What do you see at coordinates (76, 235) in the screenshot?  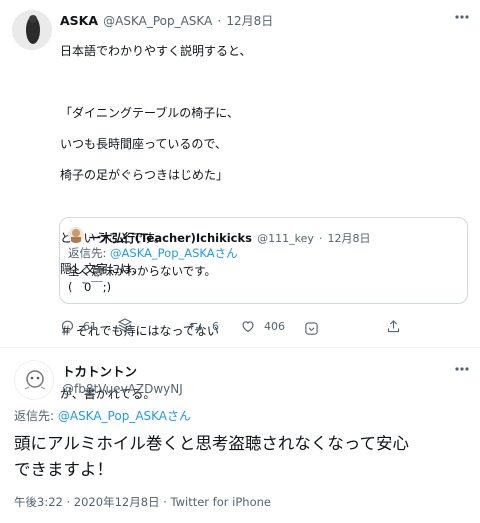 I see `quote-avatar` at bounding box center [76, 235].